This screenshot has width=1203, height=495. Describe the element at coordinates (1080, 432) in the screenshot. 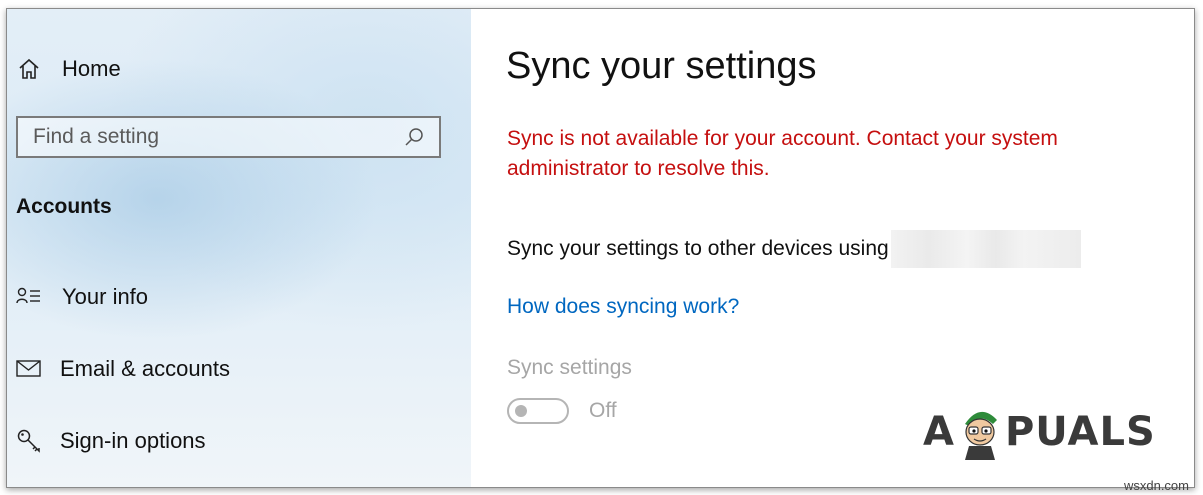

I see `logo-text-right: PUALS` at that location.